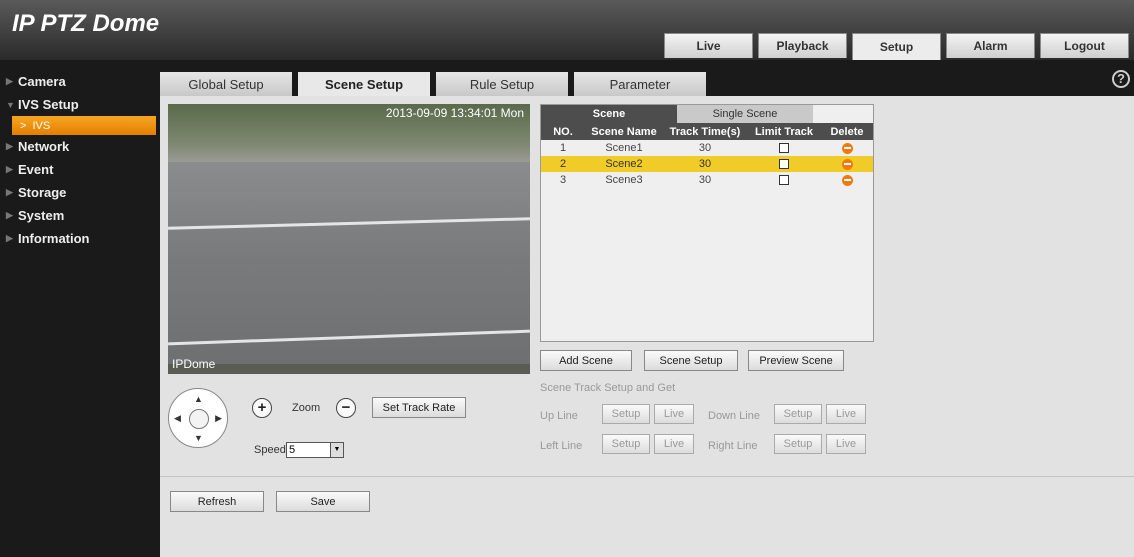 This screenshot has height=557, width=1134. Describe the element at coordinates (563, 131) in the screenshot. I see `header-no: NO.` at that location.